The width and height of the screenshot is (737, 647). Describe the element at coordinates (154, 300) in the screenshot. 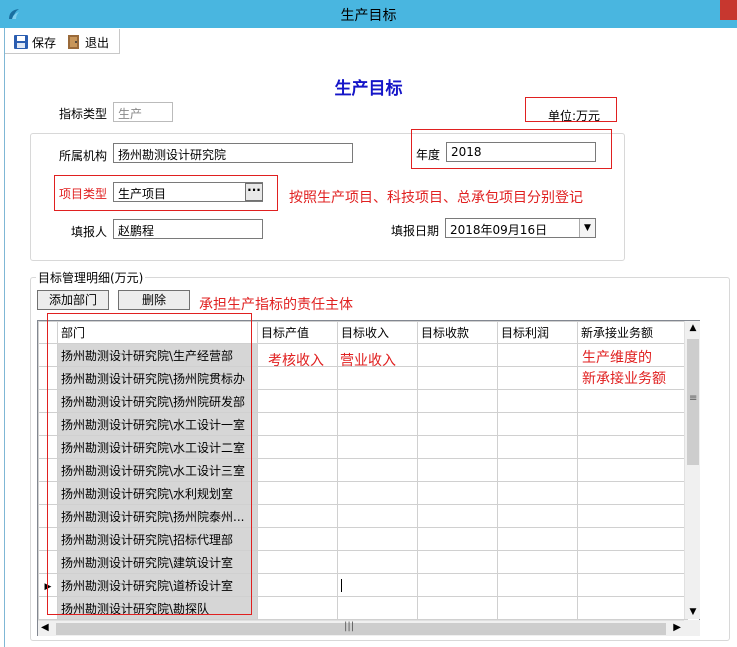

I see `delete-button: 删除` at that location.